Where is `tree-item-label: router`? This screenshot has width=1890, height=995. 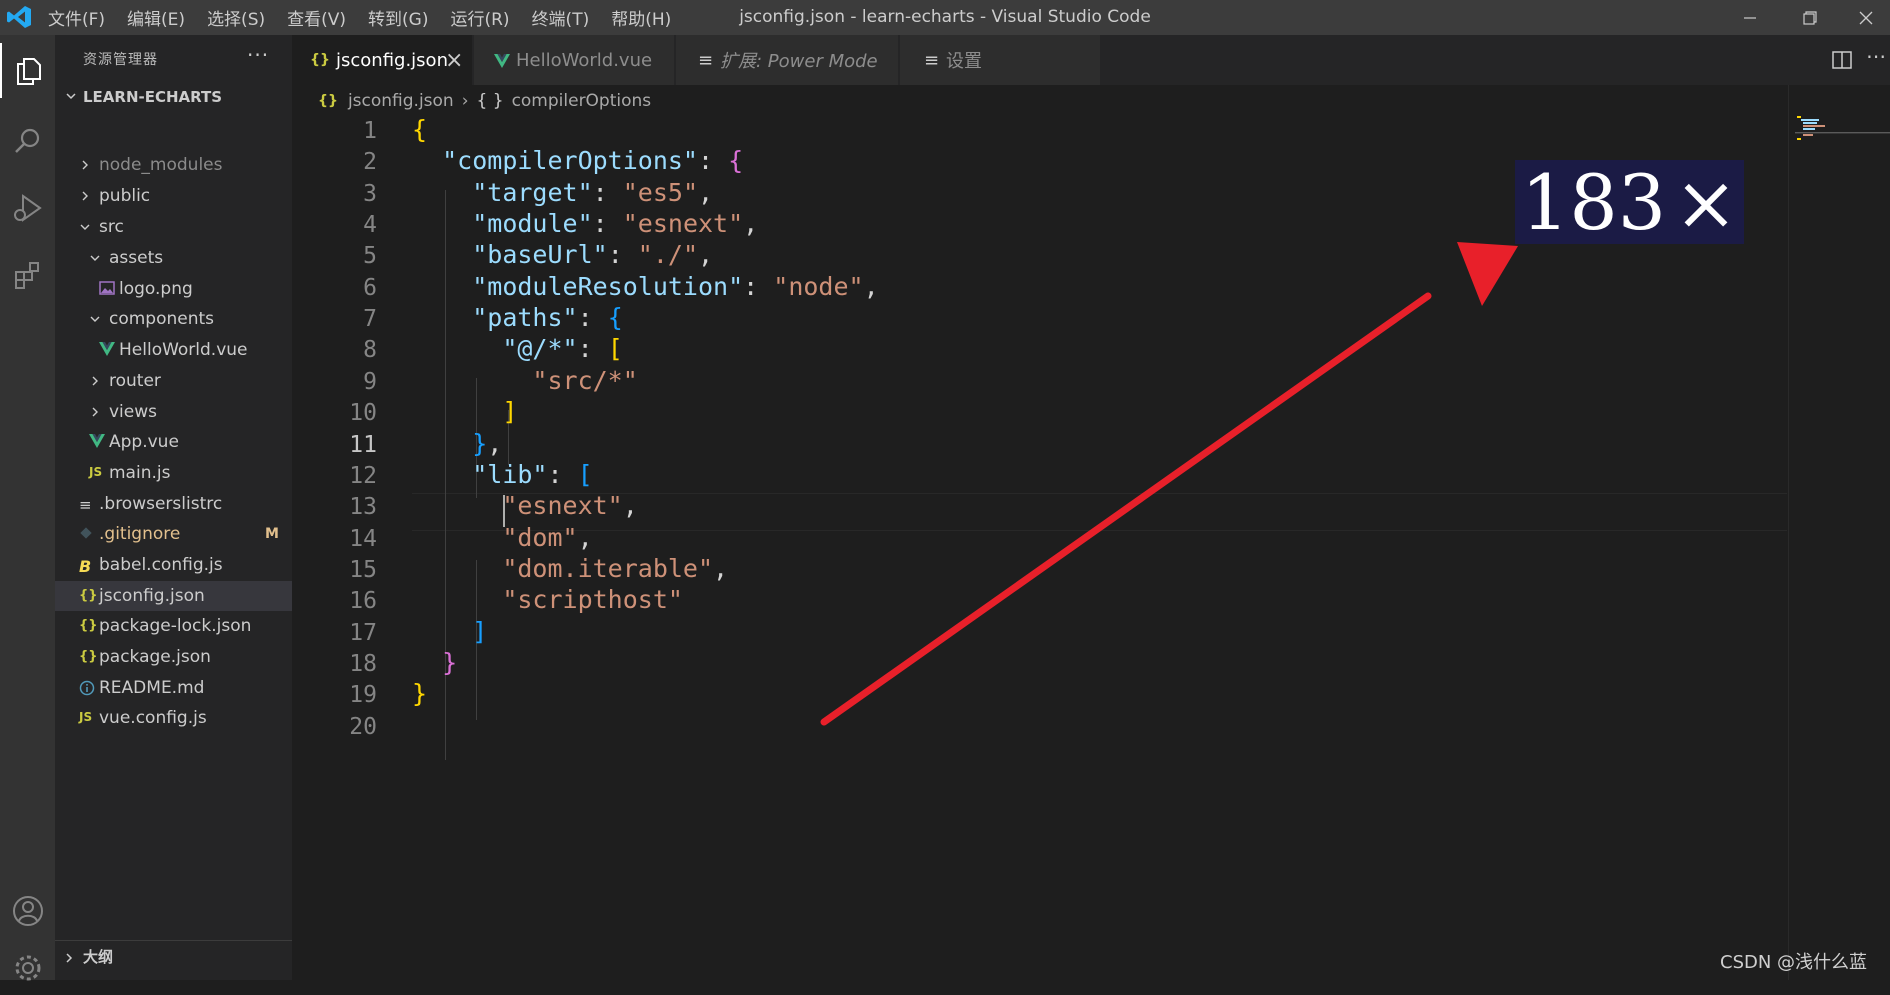 tree-item-label: router is located at coordinates (135, 381).